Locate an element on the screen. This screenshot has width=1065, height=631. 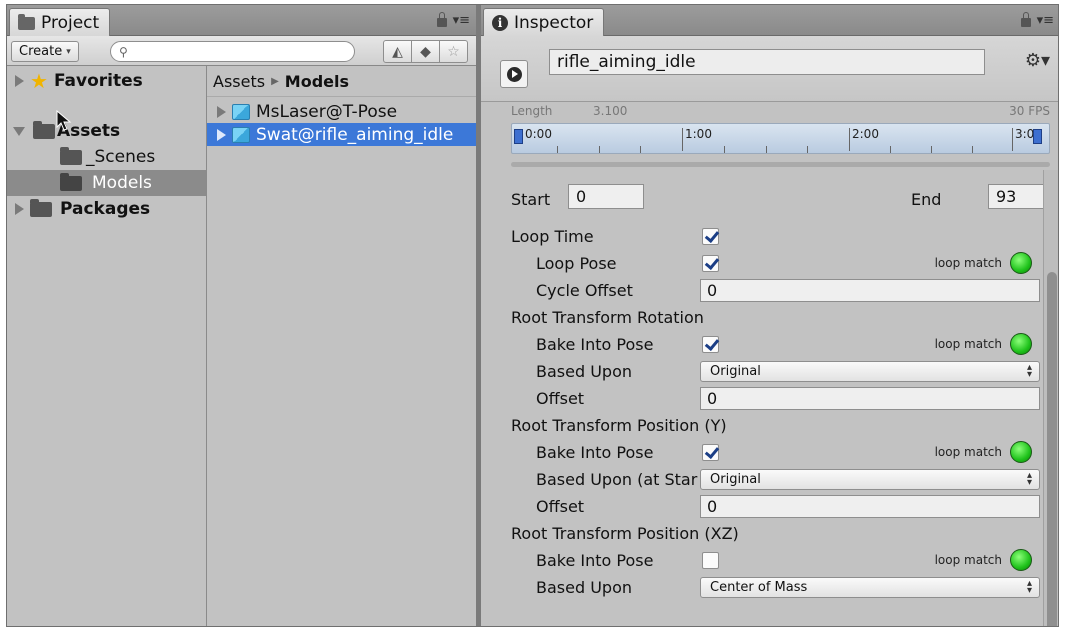
rot-bake-checkbox is located at coordinates (710, 344).